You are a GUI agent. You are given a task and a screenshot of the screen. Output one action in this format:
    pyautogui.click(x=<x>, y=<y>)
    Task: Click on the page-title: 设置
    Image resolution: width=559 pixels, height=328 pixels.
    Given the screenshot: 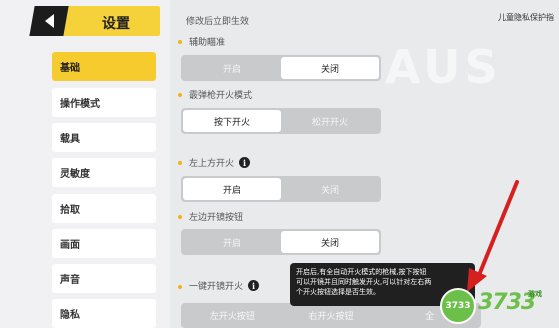 What is the action you would take?
    pyautogui.click(x=116, y=24)
    